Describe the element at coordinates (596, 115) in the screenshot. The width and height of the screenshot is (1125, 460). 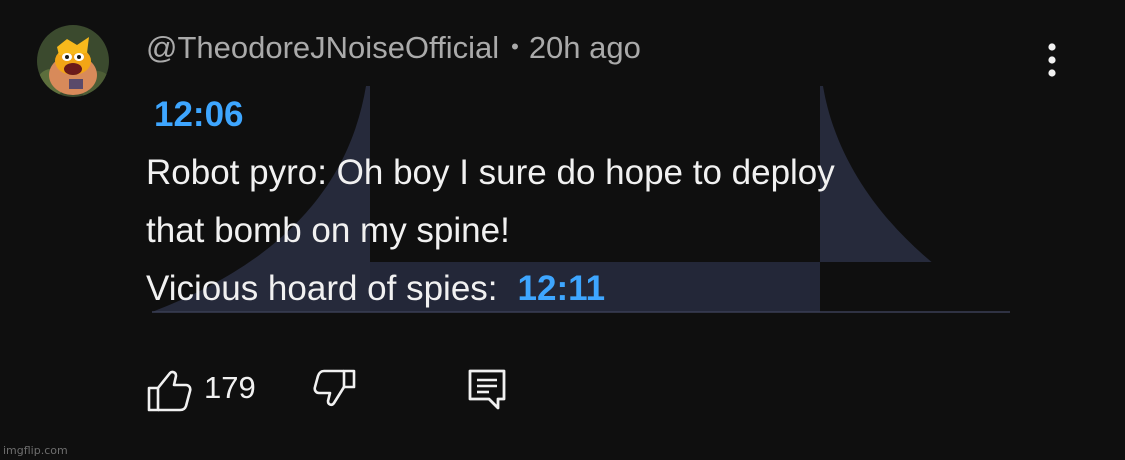
I see `comment-line-1: 12:06` at that location.